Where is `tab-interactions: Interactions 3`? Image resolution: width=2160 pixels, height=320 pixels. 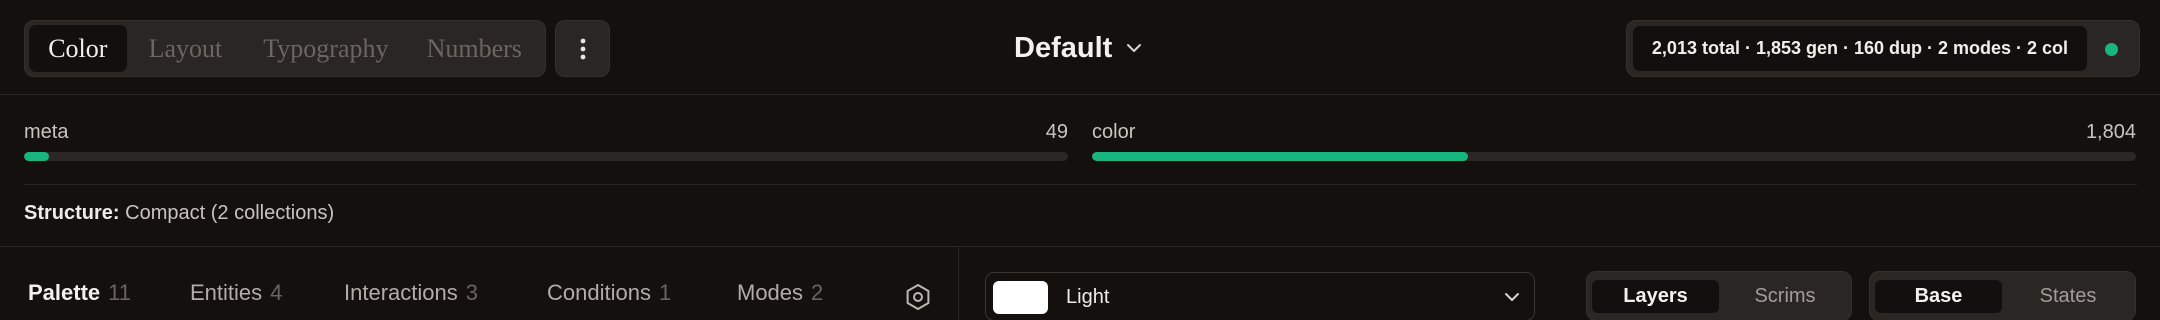
tab-interactions: Interactions 3 is located at coordinates (411, 293).